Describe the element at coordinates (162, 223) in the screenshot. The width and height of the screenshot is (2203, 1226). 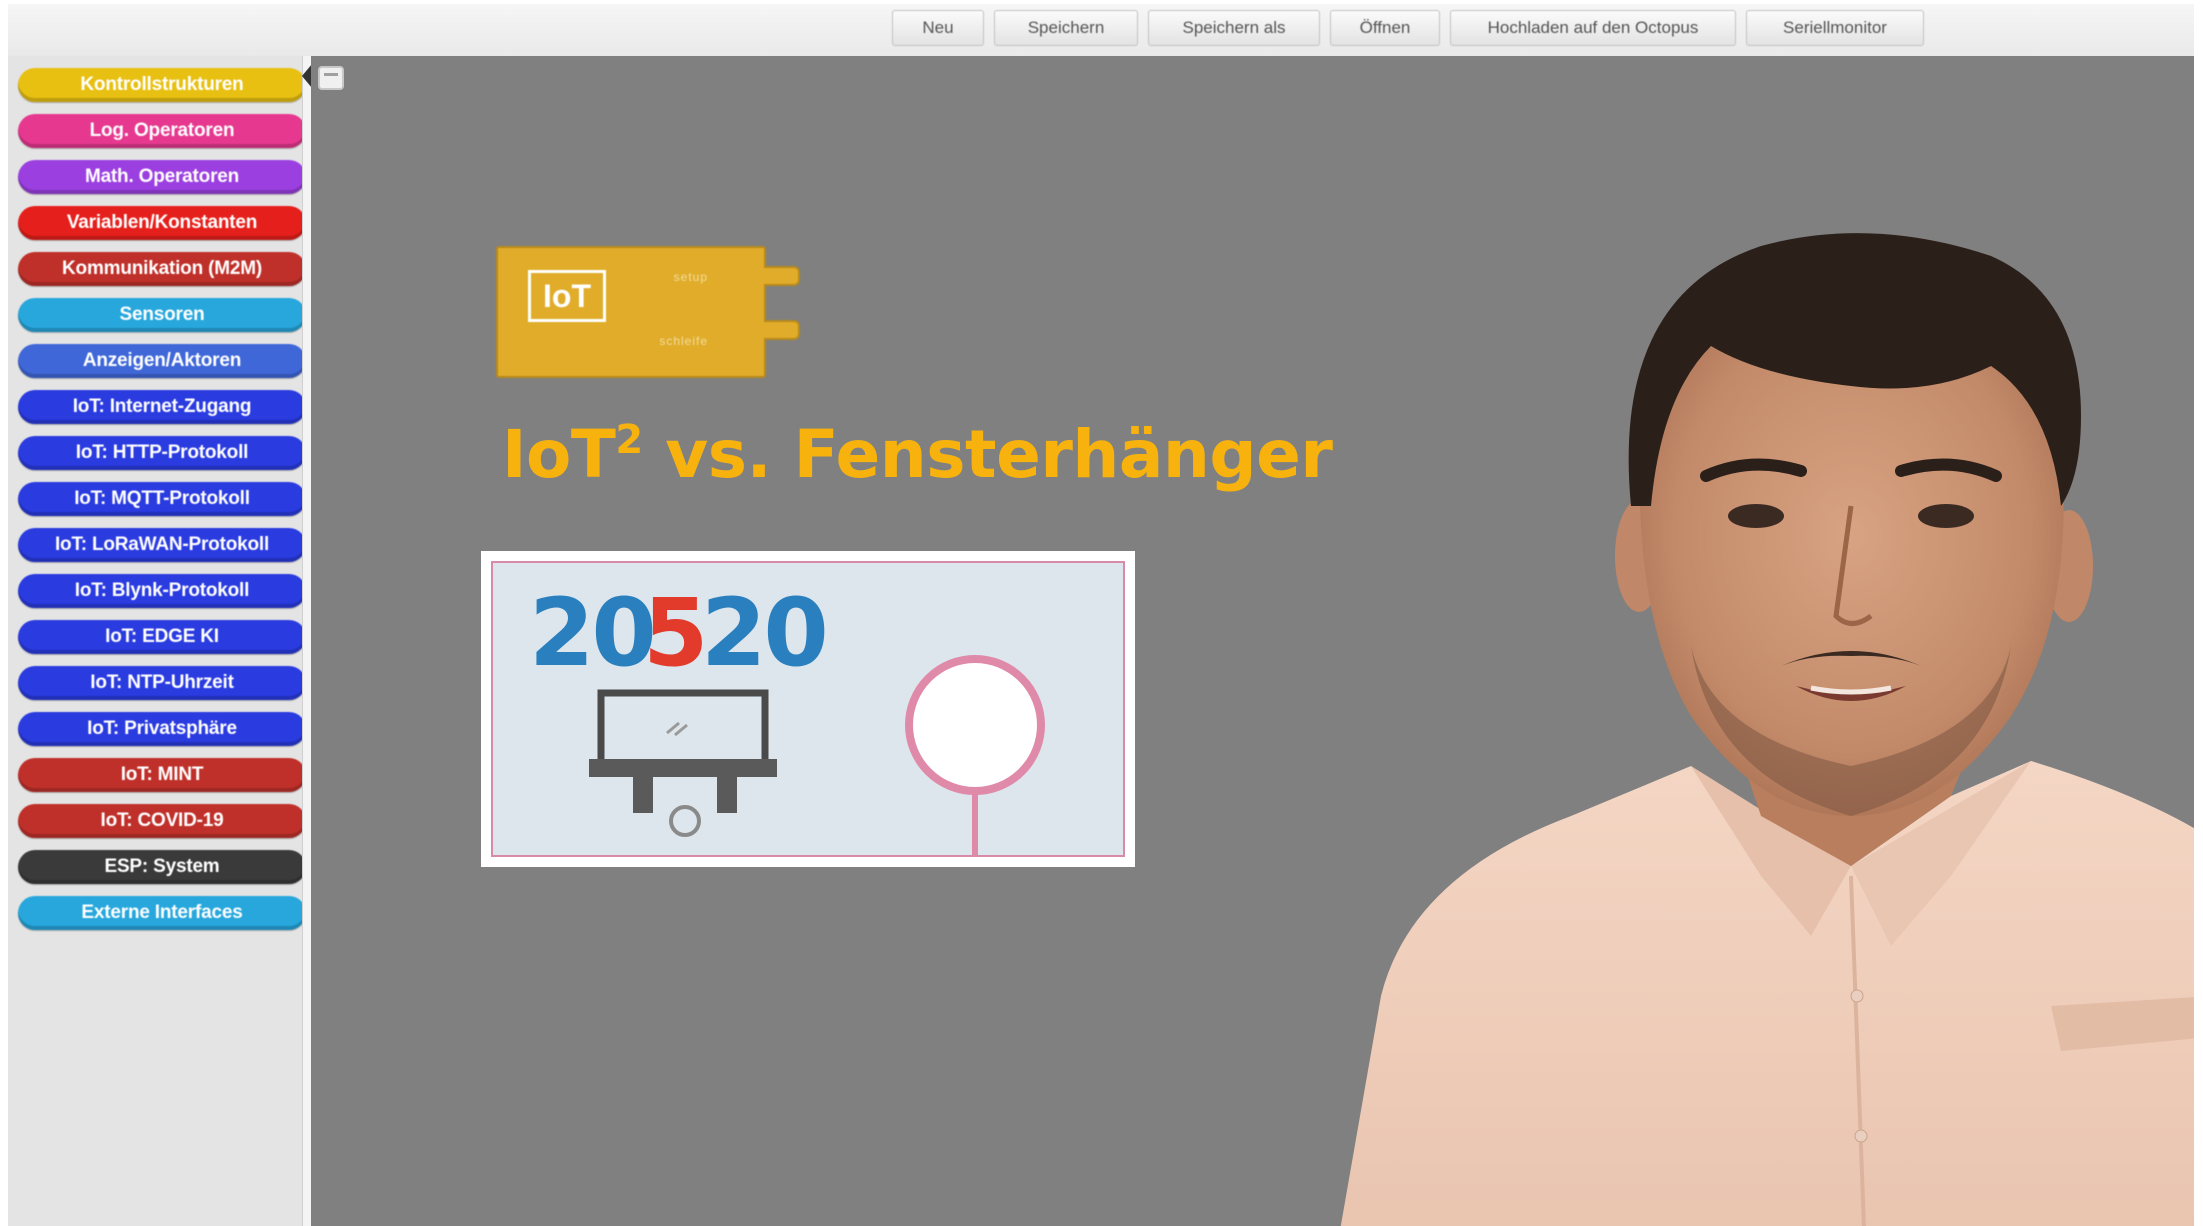
I see `category-variables-constants: Variablen/Konstanten` at that location.